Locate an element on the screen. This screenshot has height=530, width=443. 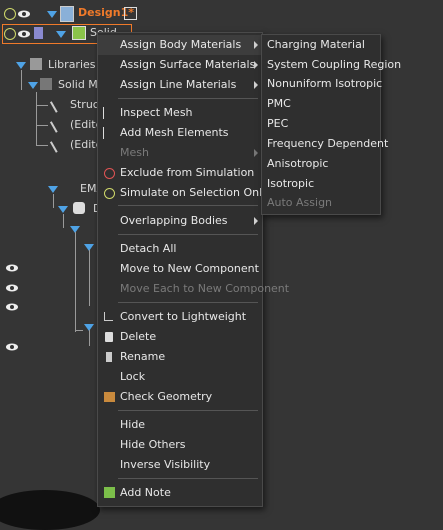
menu-item-move-each-to-new-component: Move Each to New Component is located at coordinates (193, 289).